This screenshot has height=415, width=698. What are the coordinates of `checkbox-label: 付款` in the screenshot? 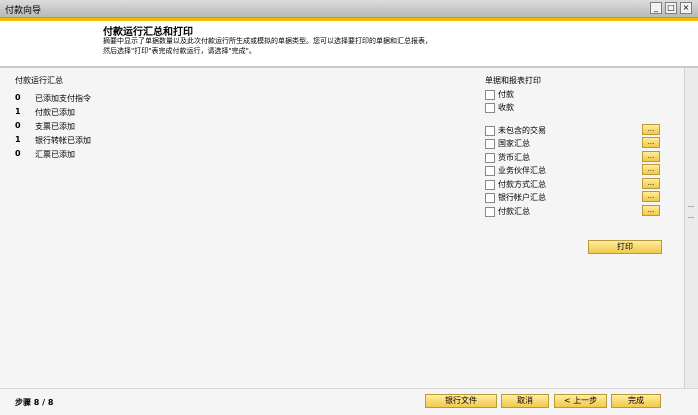 It's located at (506, 94).